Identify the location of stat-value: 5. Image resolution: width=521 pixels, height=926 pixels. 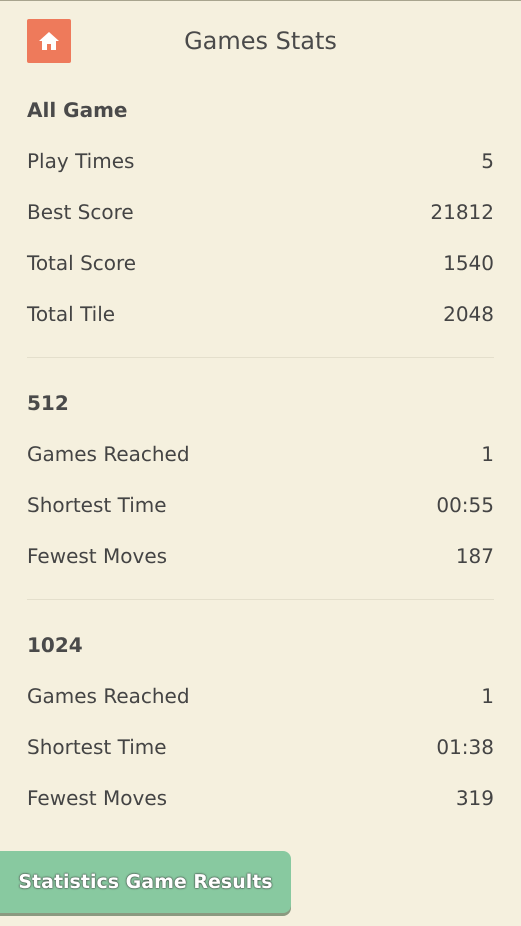
(487, 161).